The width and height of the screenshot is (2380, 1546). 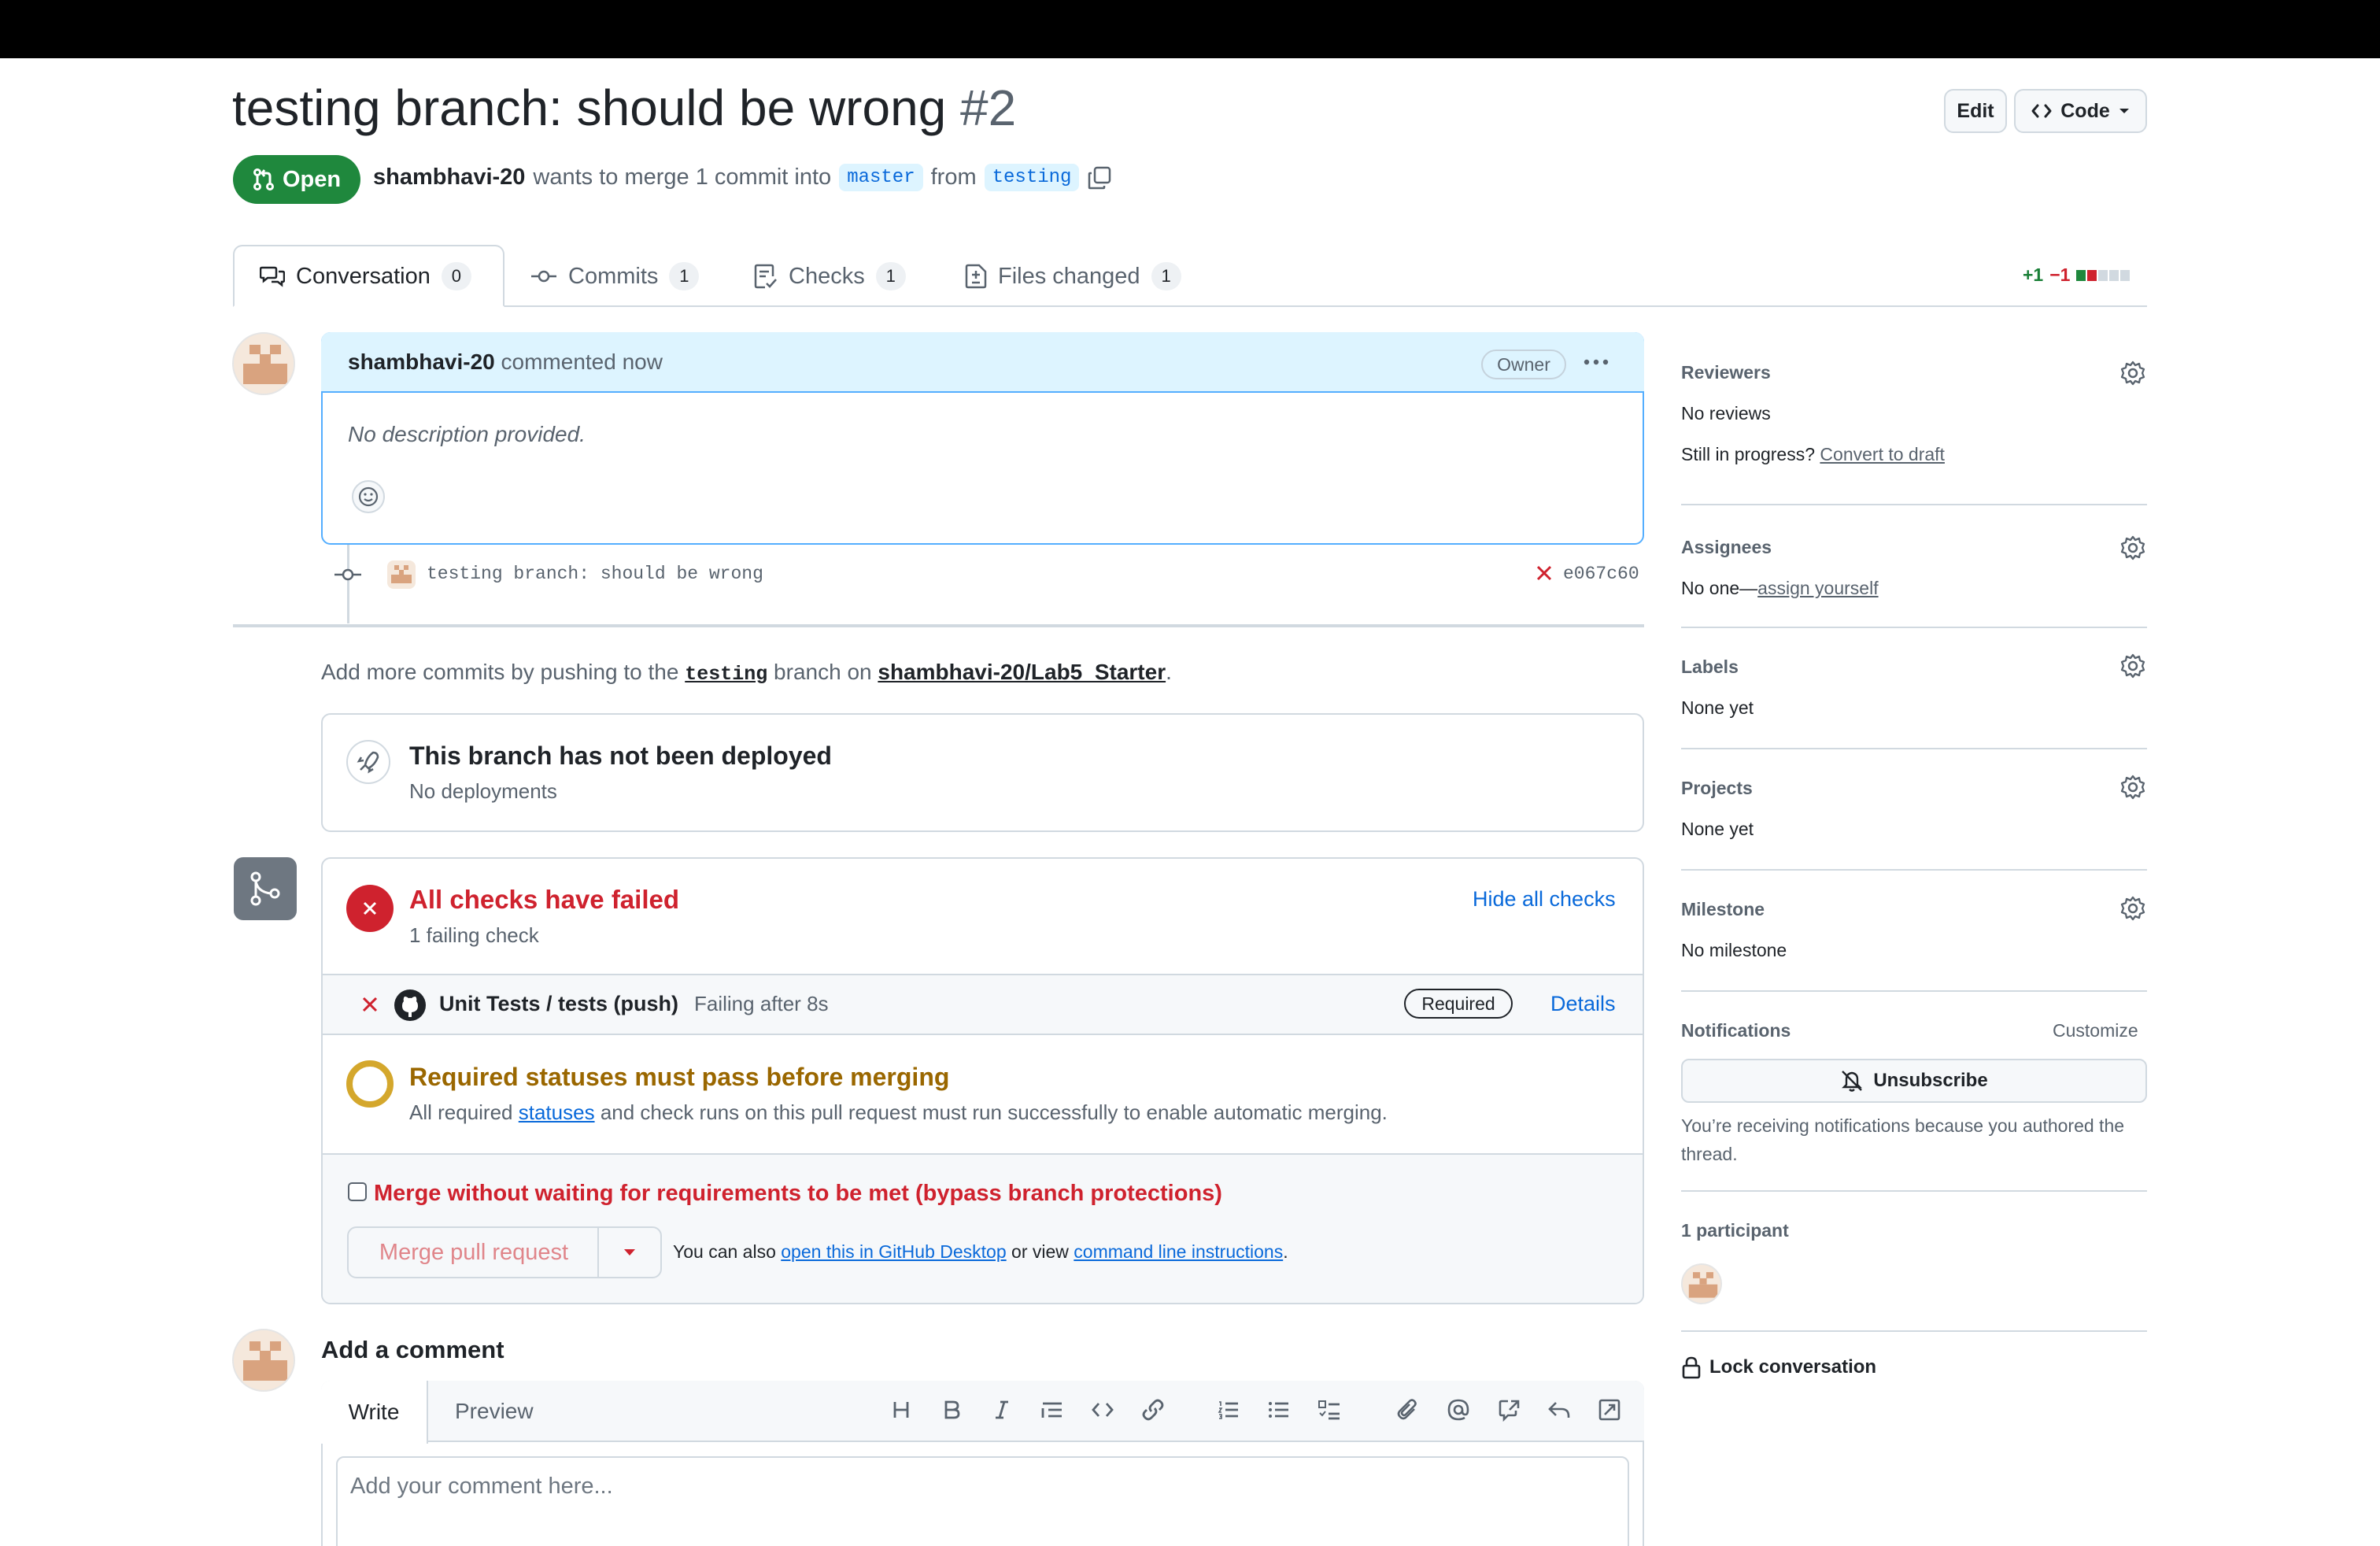 What do you see at coordinates (1793, 1367) in the screenshot?
I see `lock-label: Lock conversation` at bounding box center [1793, 1367].